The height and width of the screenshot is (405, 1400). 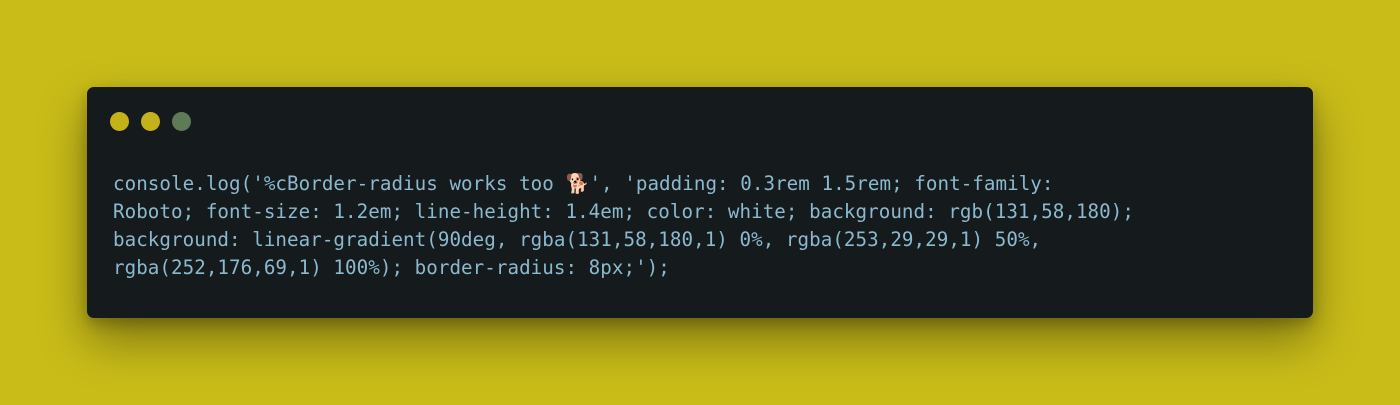 What do you see at coordinates (577, 183) in the screenshot?
I see `dog-icon: 🐕` at bounding box center [577, 183].